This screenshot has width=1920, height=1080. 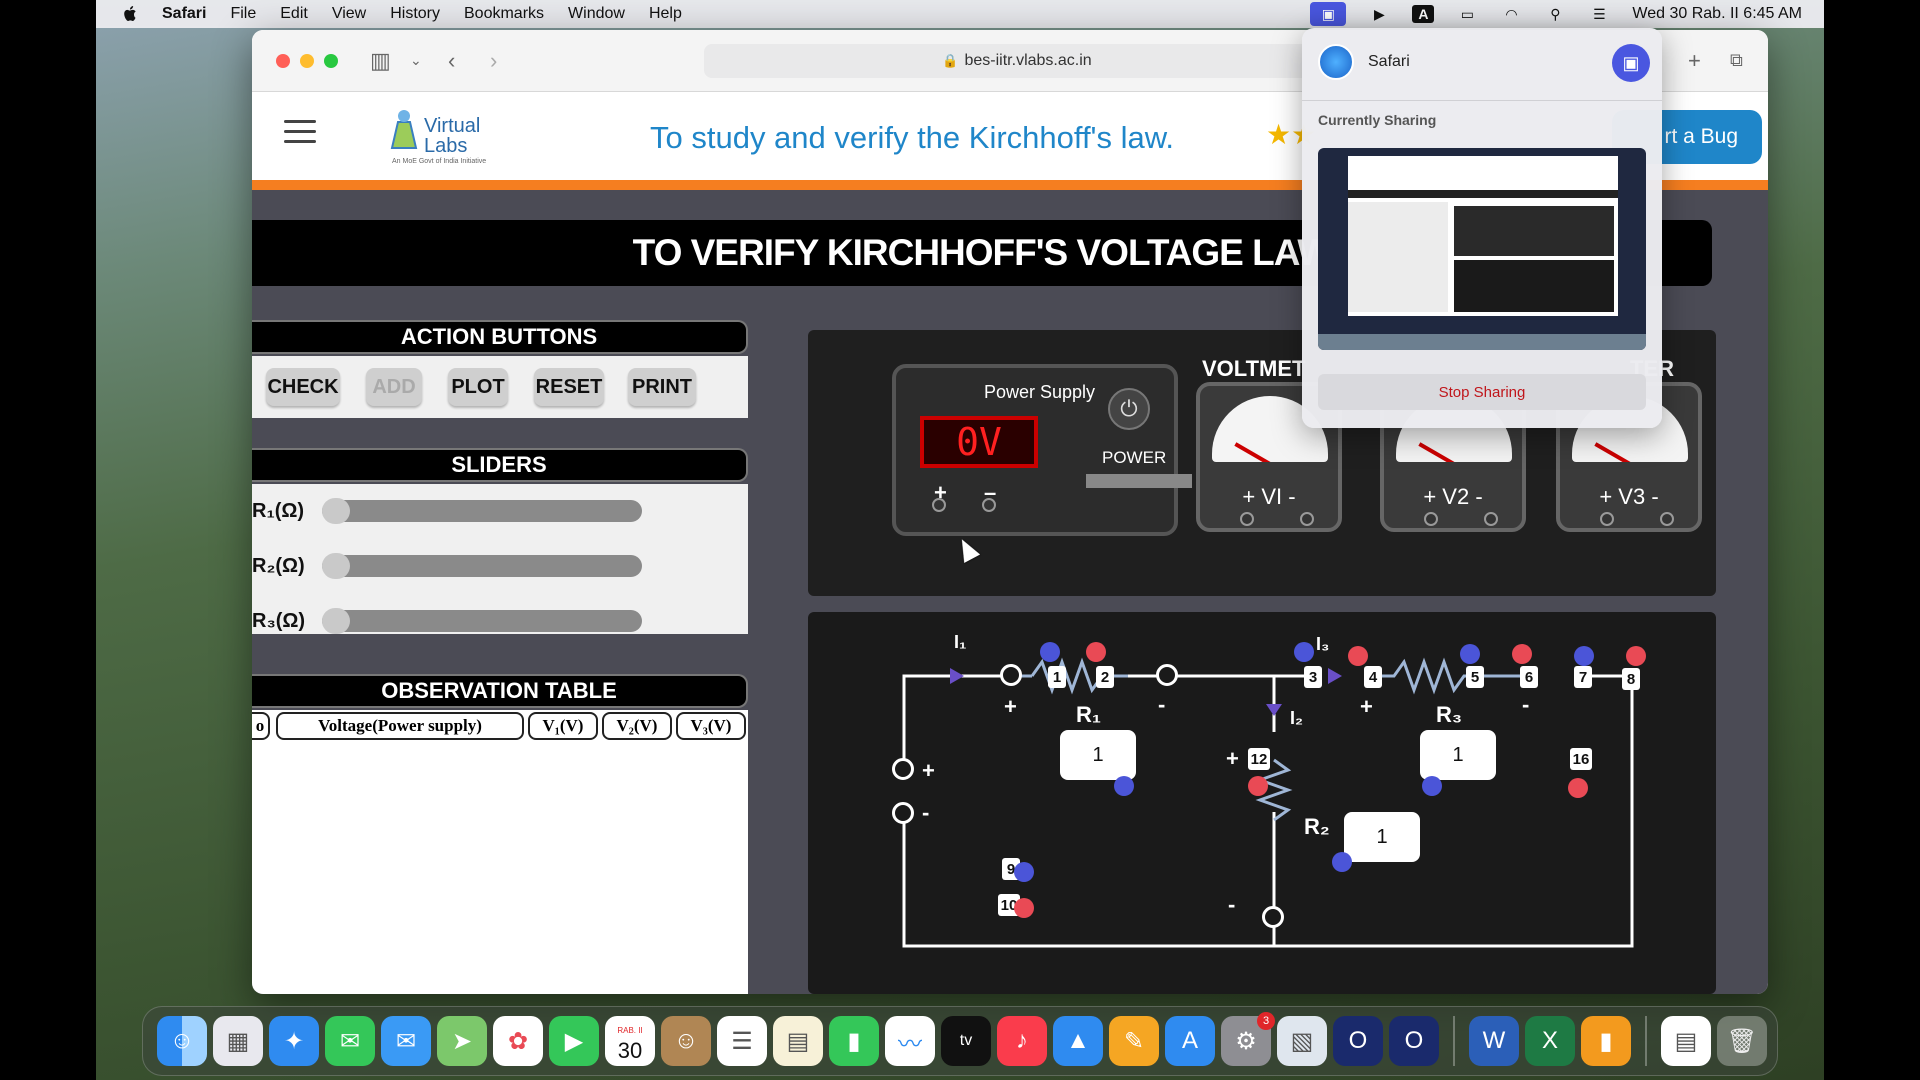 I want to click on system-settings-icon: ⚙ 3, so click(x=1248, y=1039).